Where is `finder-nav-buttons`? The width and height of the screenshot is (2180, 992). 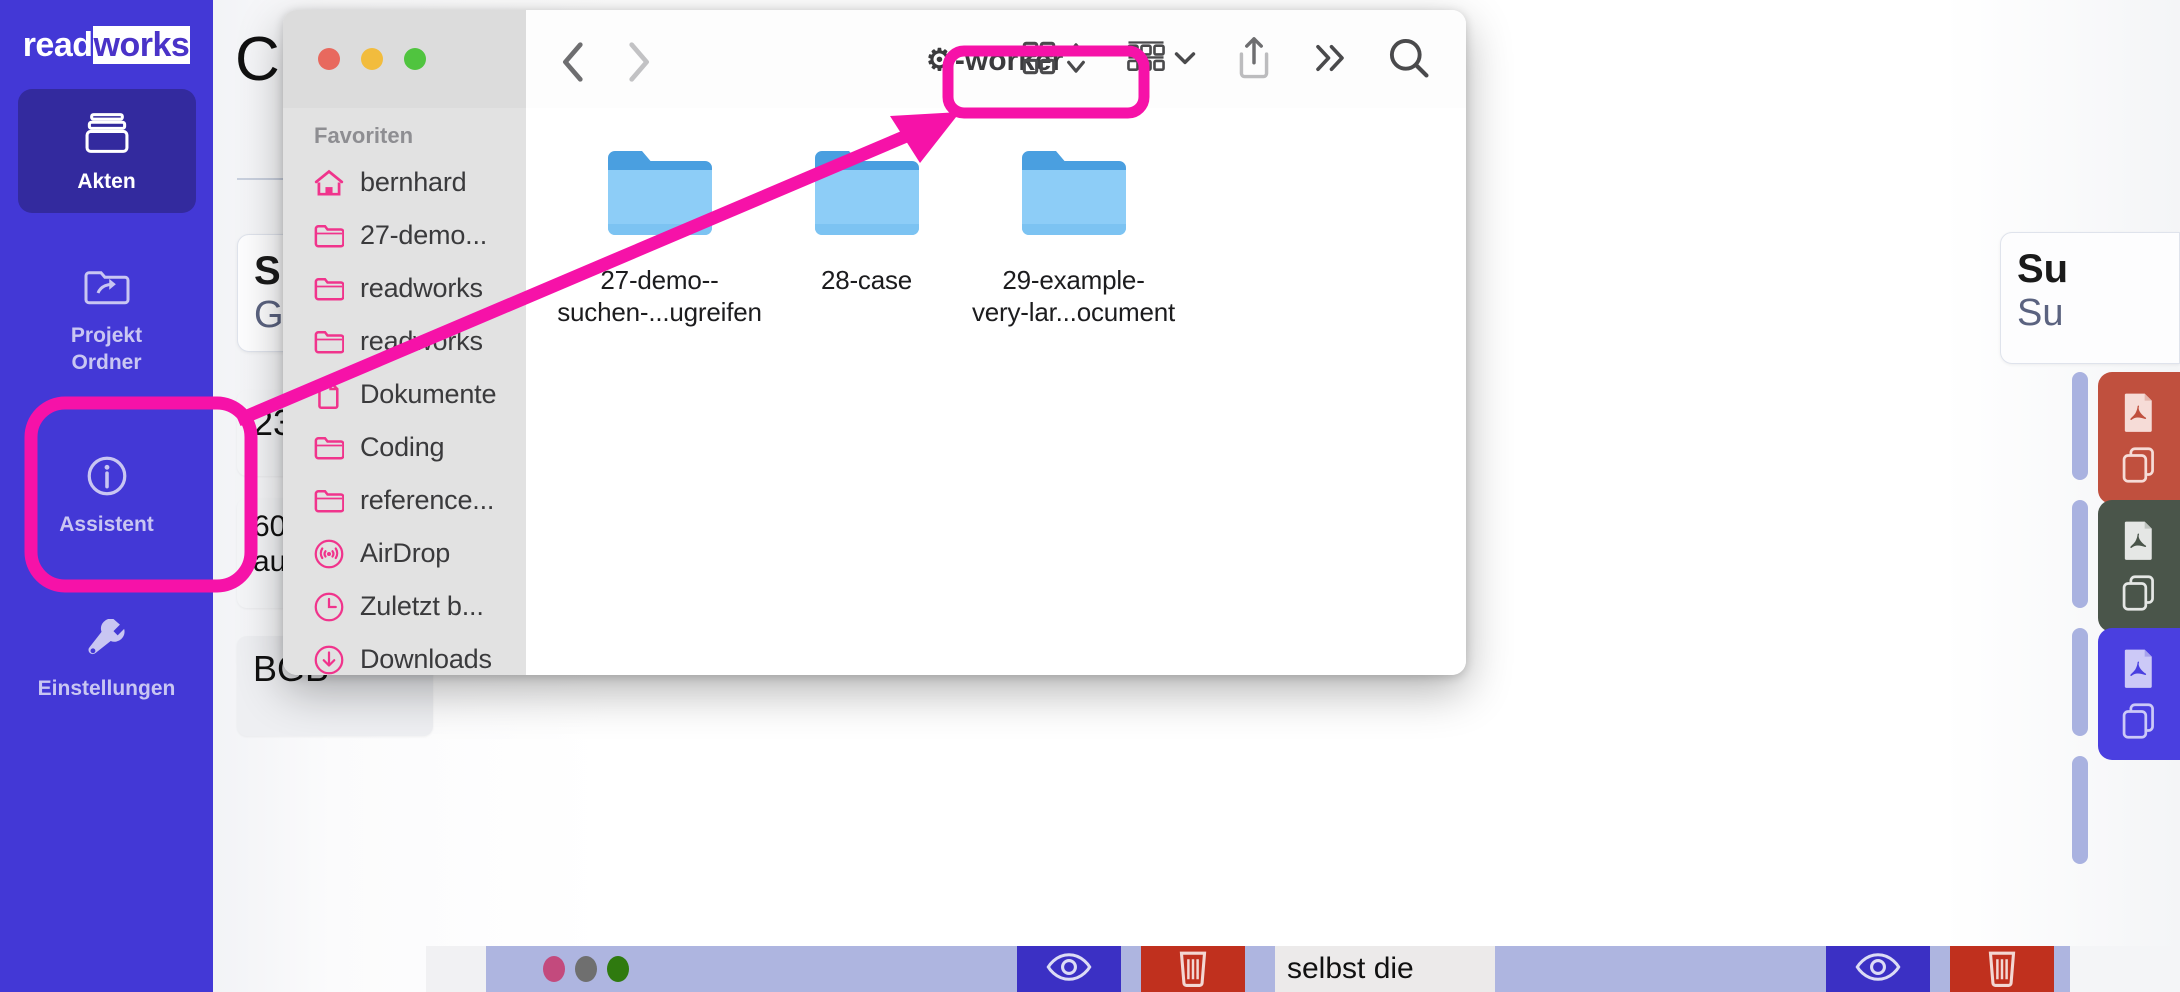 finder-nav-buttons is located at coordinates (606, 61).